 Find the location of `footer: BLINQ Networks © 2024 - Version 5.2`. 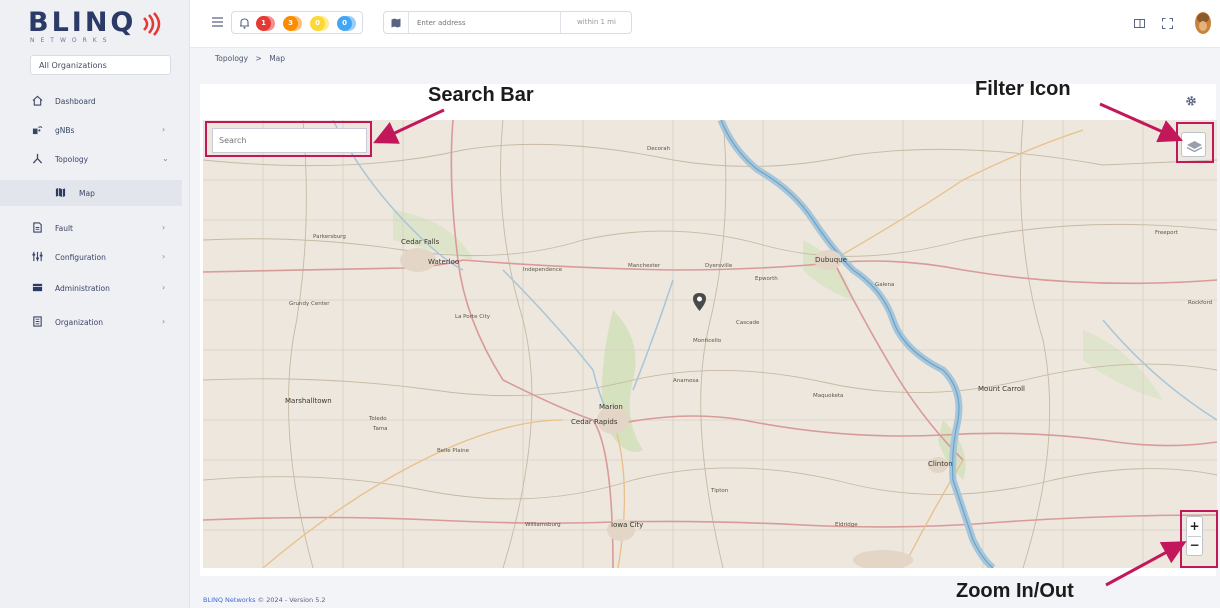

footer: BLINQ Networks © 2024 - Version 5.2 is located at coordinates (264, 600).